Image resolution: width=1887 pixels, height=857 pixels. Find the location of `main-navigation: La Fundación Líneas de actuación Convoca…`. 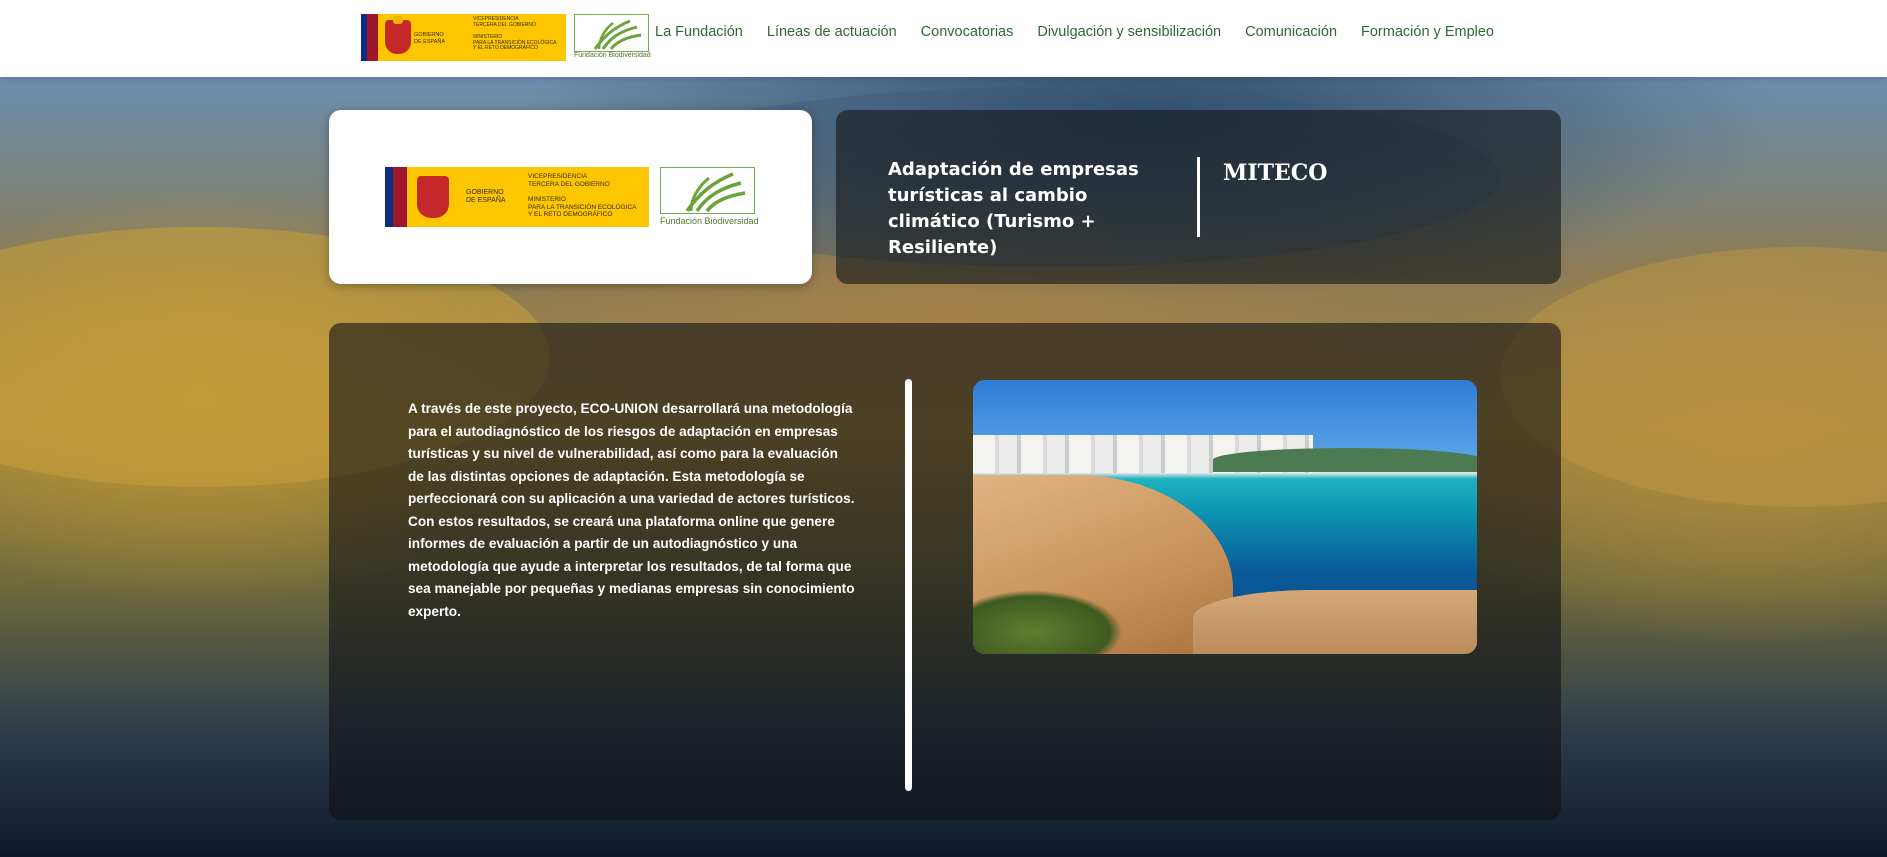

main-navigation: La Fundación Líneas de actuación Convoca… is located at coordinates (1074, 34).